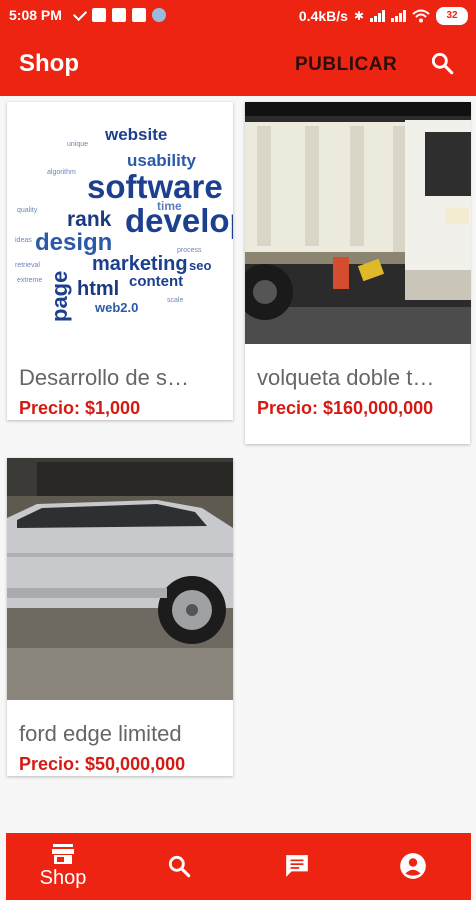  I want to click on svg-text: web2.0, so click(116, 307).